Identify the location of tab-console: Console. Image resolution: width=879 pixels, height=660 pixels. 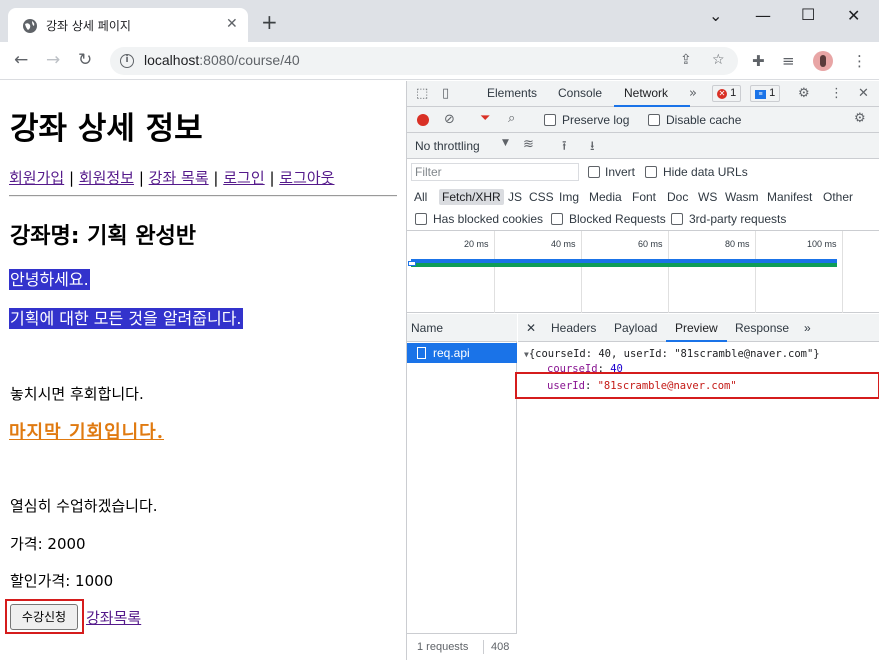
(580, 93).